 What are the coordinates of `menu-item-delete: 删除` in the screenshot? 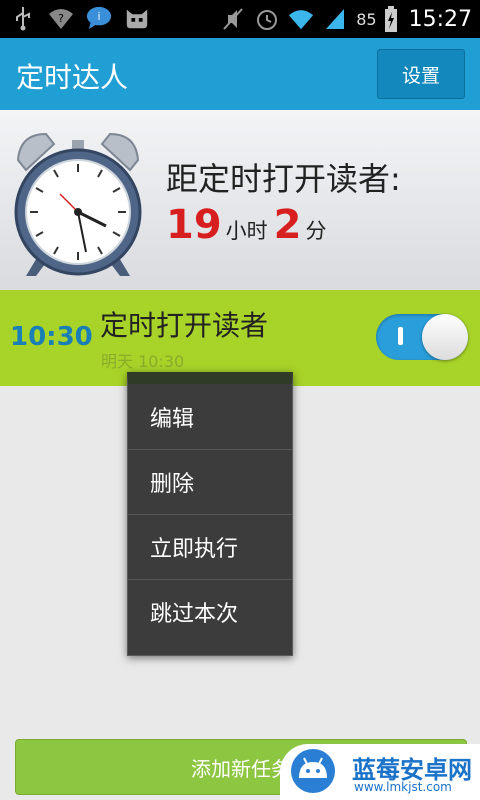 It's located at (210, 481).